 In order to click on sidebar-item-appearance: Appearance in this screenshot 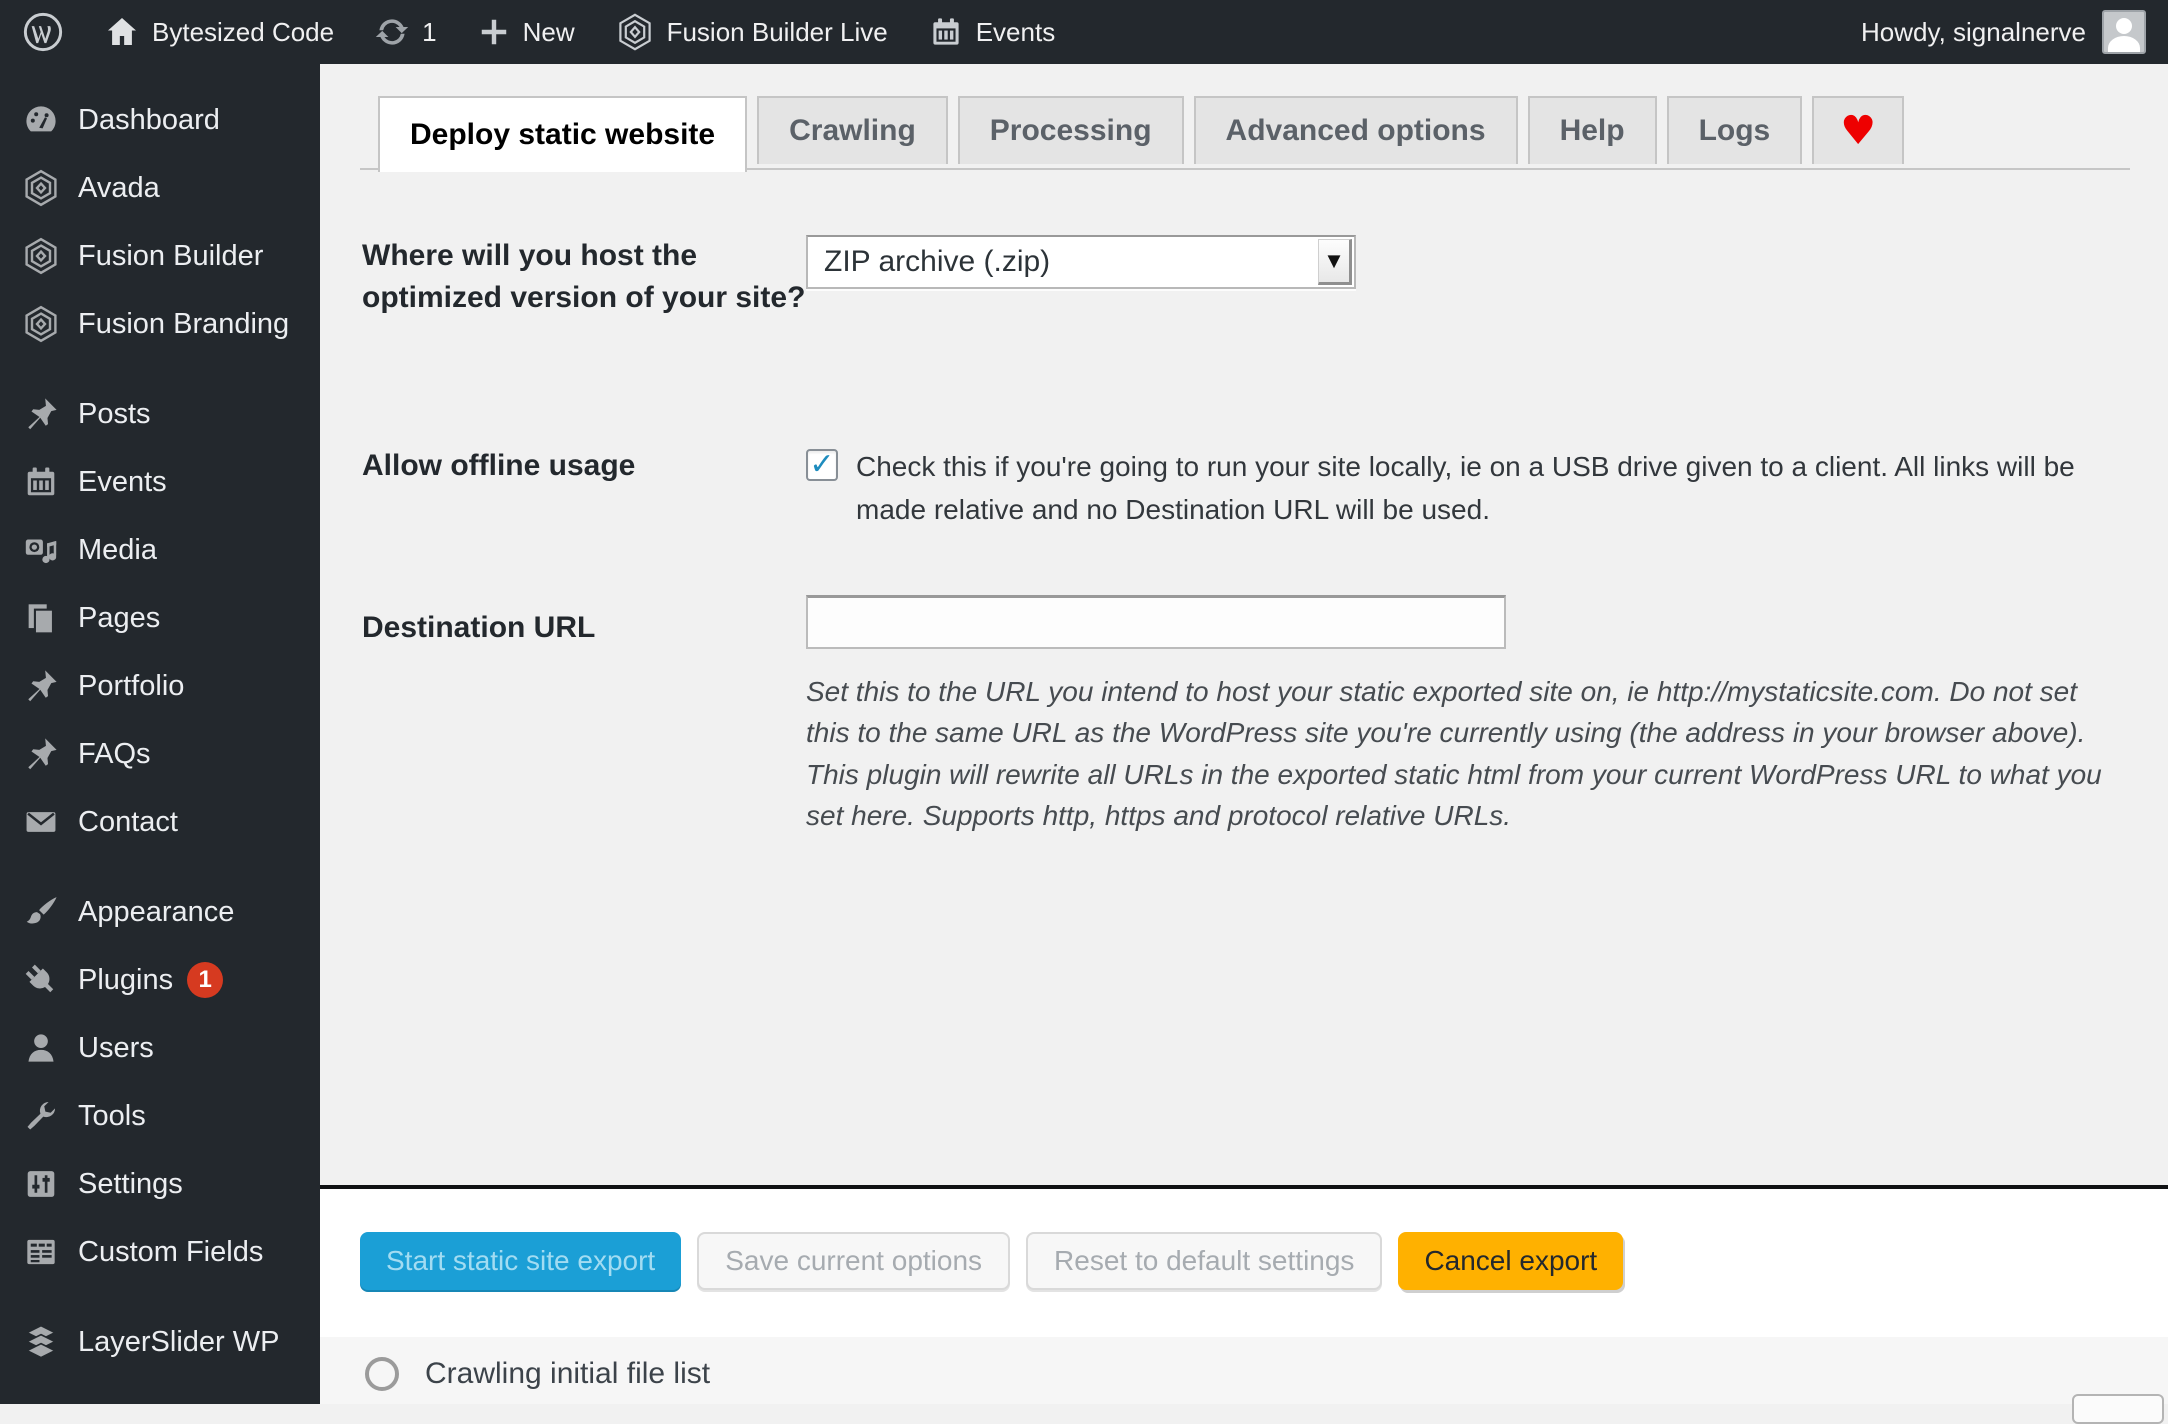, I will do `click(160, 912)`.